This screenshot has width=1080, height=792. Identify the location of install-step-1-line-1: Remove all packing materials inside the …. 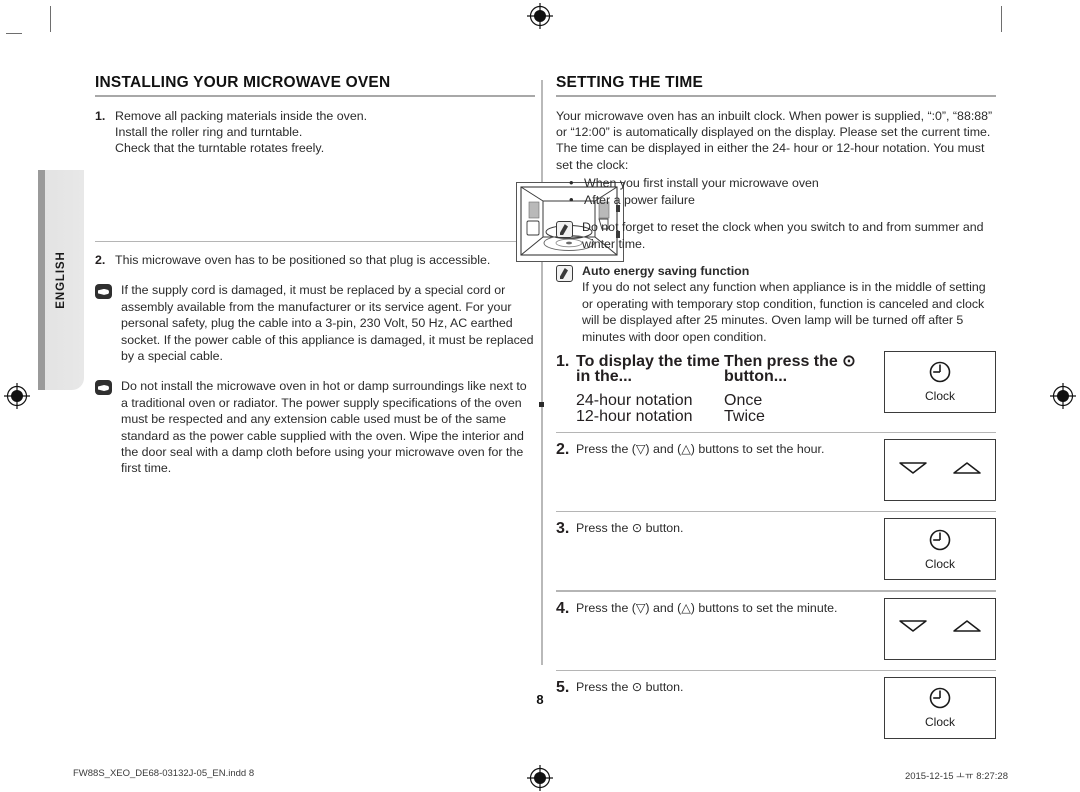
(241, 115).